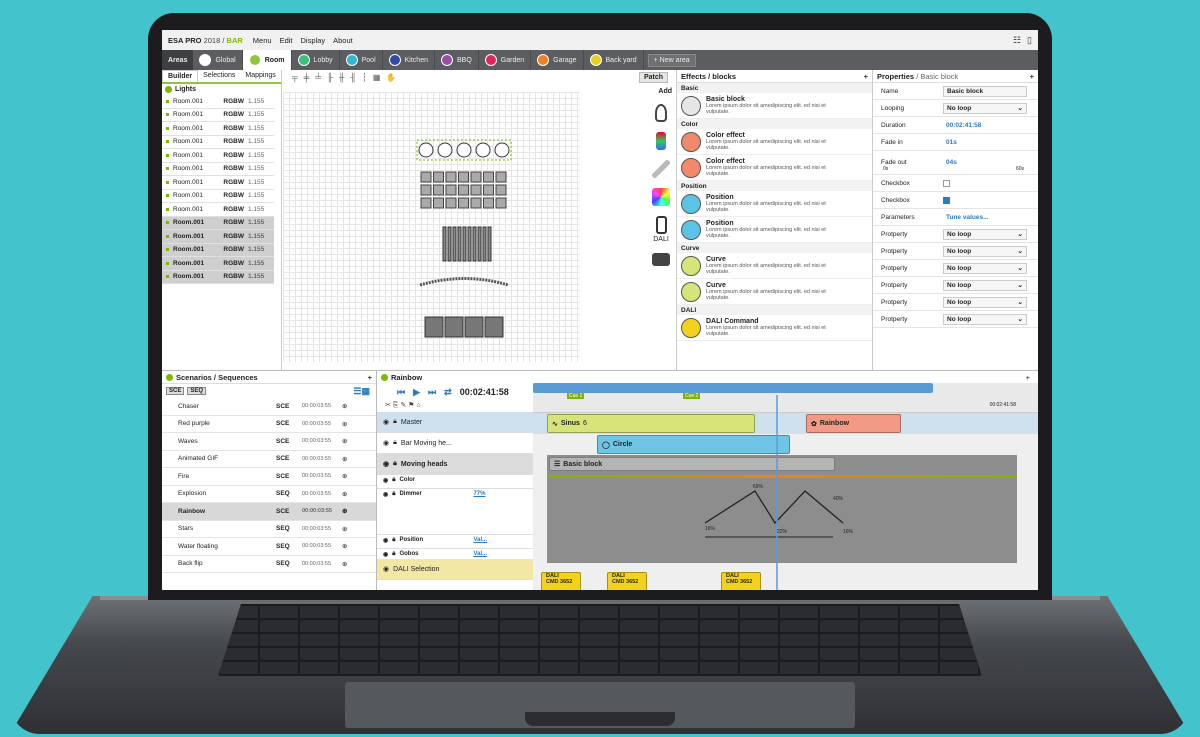 This screenshot has height=737, width=1200. I want to click on track-tools: ✂ ⎘ ✎ ⚑ ⌂, so click(403, 405).